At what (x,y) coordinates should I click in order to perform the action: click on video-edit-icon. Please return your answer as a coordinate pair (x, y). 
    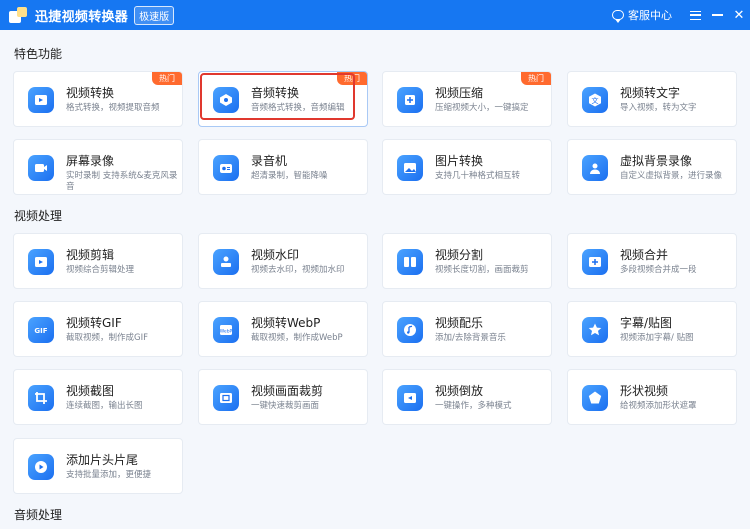
    Looking at the image, I should click on (41, 262).